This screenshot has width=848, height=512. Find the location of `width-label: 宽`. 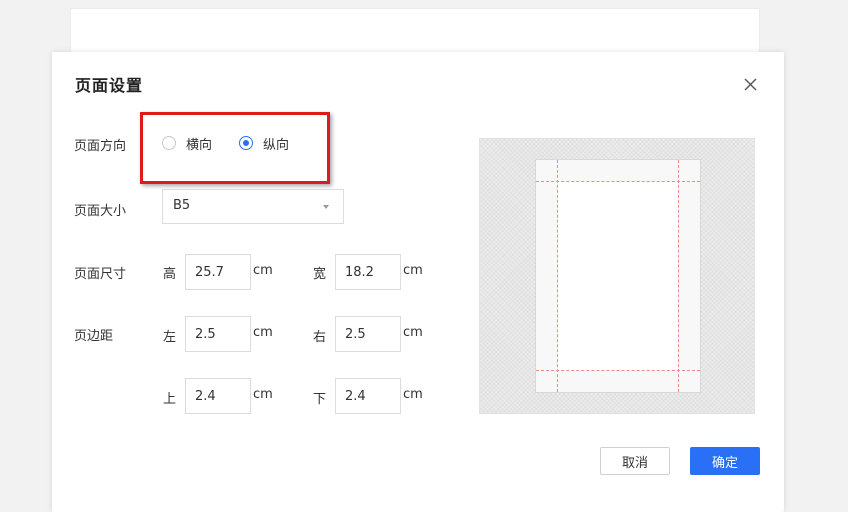

width-label: 宽 is located at coordinates (320, 274).